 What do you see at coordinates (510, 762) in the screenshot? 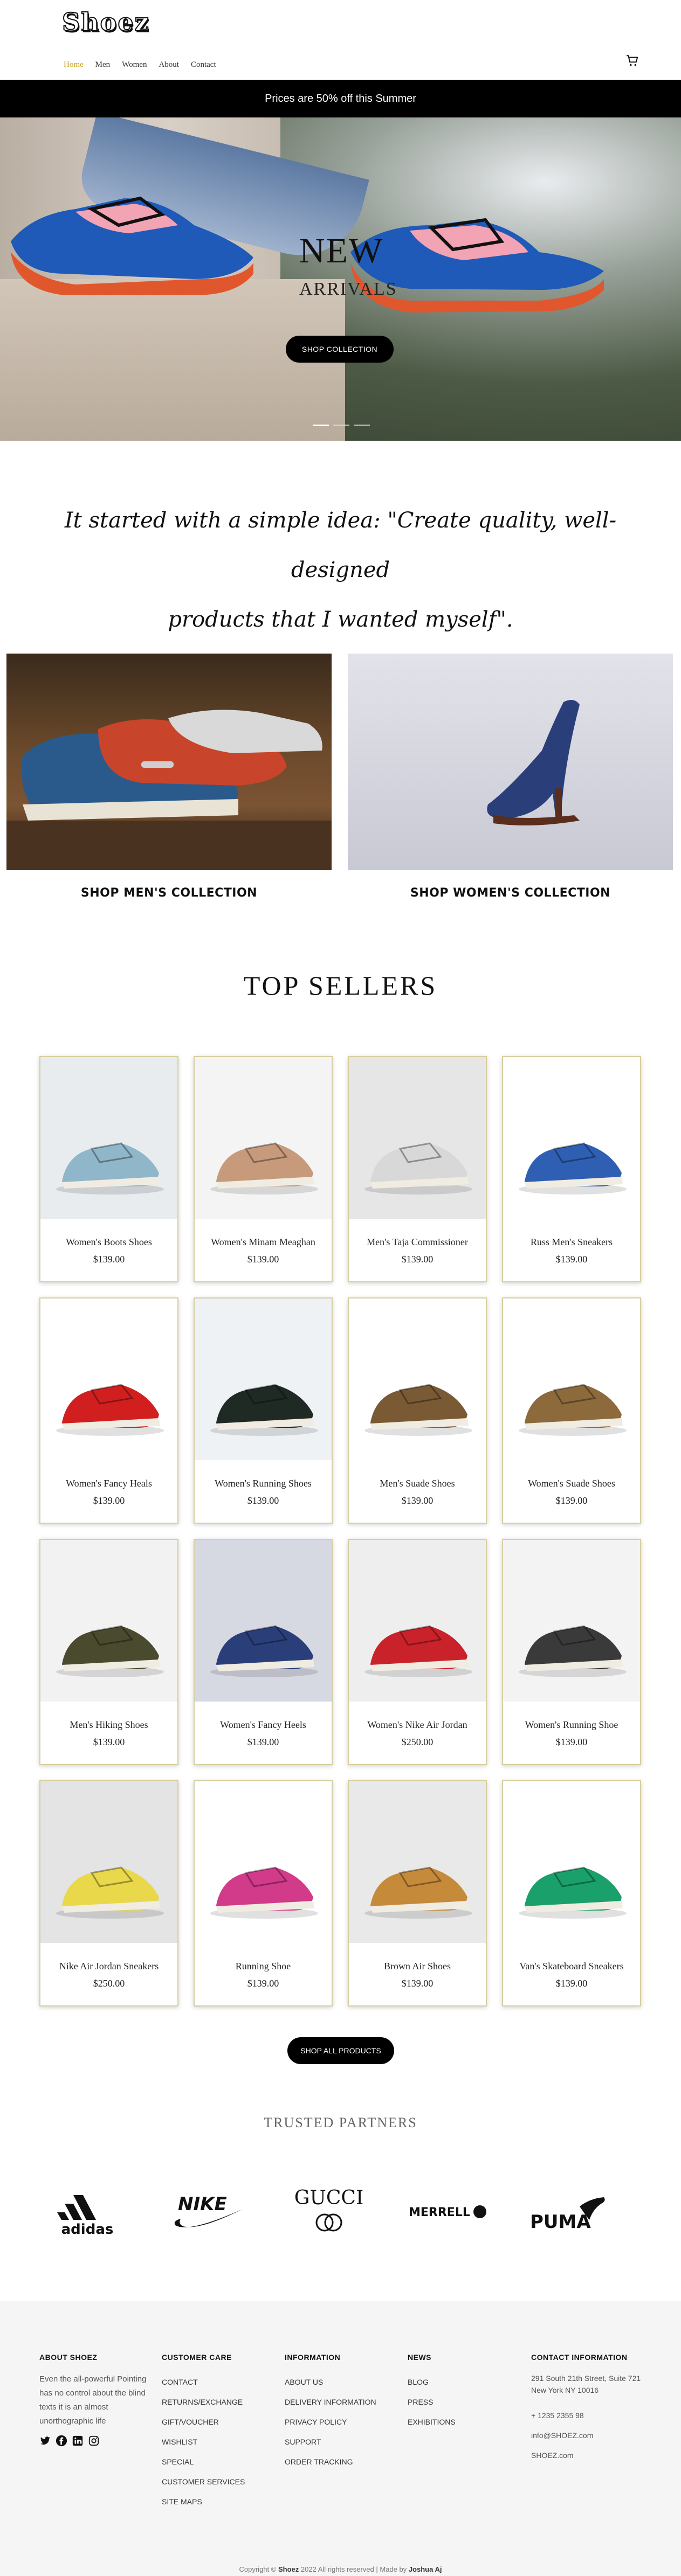
I see `women-collection-image` at bounding box center [510, 762].